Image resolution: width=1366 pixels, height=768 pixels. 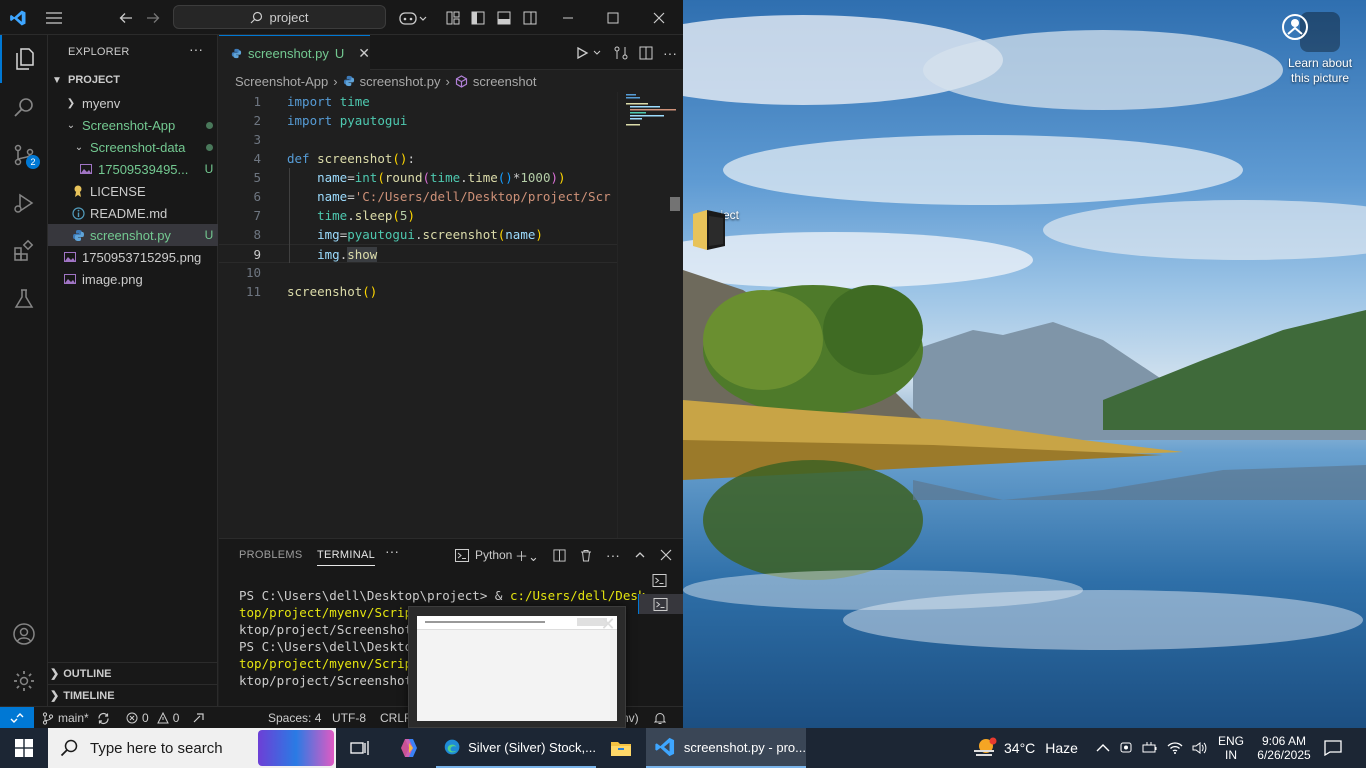 I want to click on tab-terminal: TERMINAL, so click(x=346, y=557).